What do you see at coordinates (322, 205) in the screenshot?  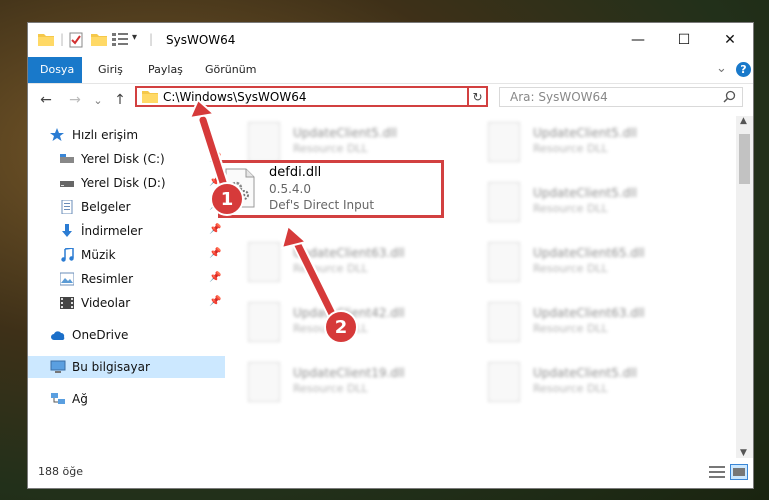 I see `target-file-description: Def's Direct Input` at bounding box center [322, 205].